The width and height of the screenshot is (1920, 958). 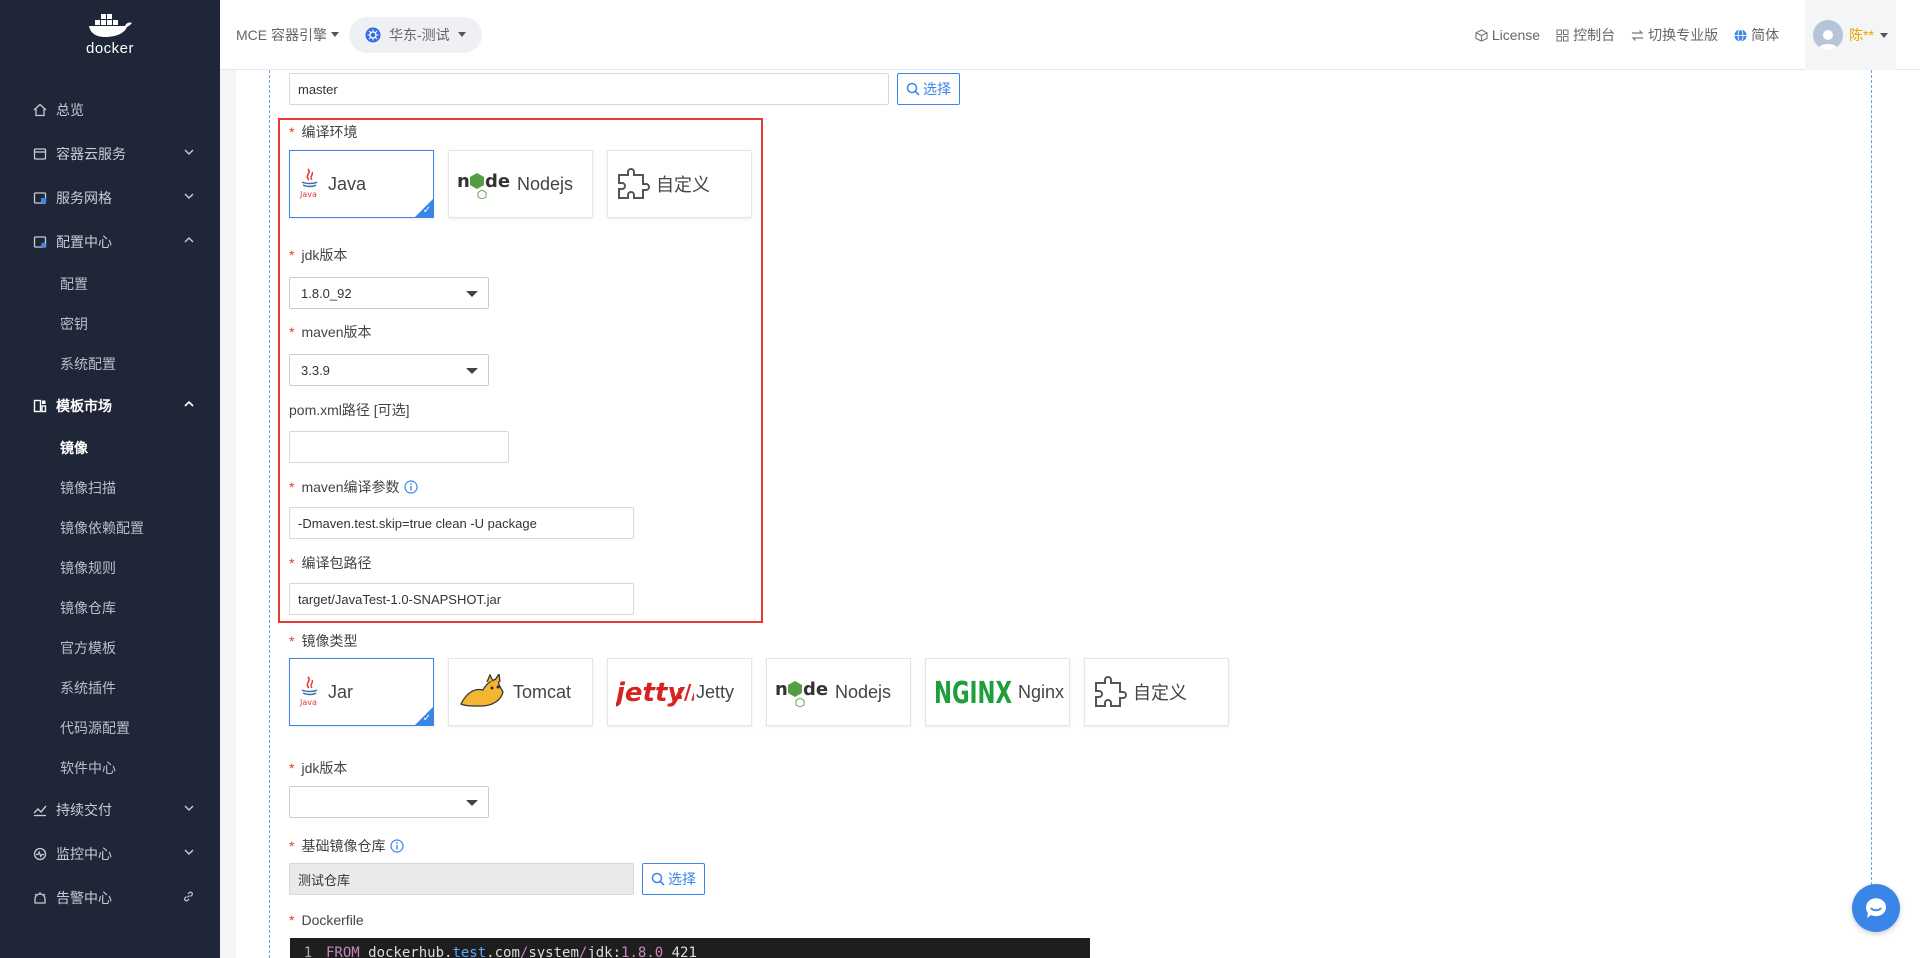 What do you see at coordinates (110, 48) in the screenshot?
I see `logo-text: docker` at bounding box center [110, 48].